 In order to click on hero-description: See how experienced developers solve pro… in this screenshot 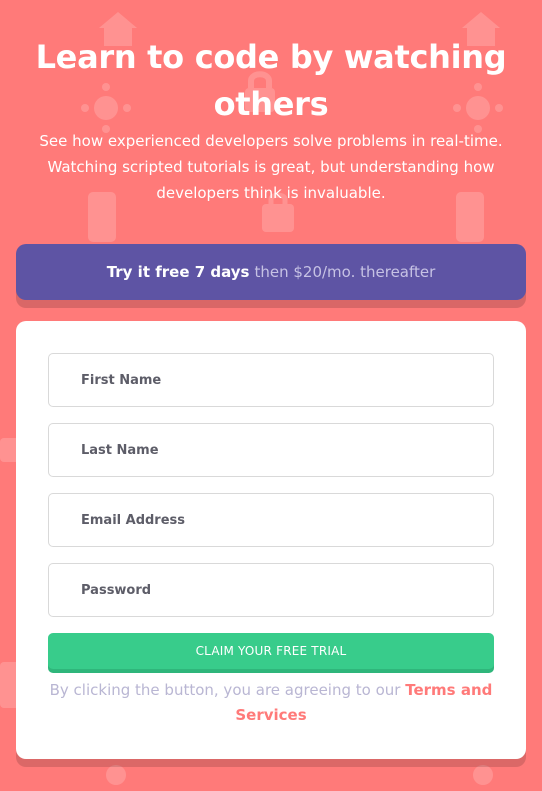, I will do `click(271, 167)`.